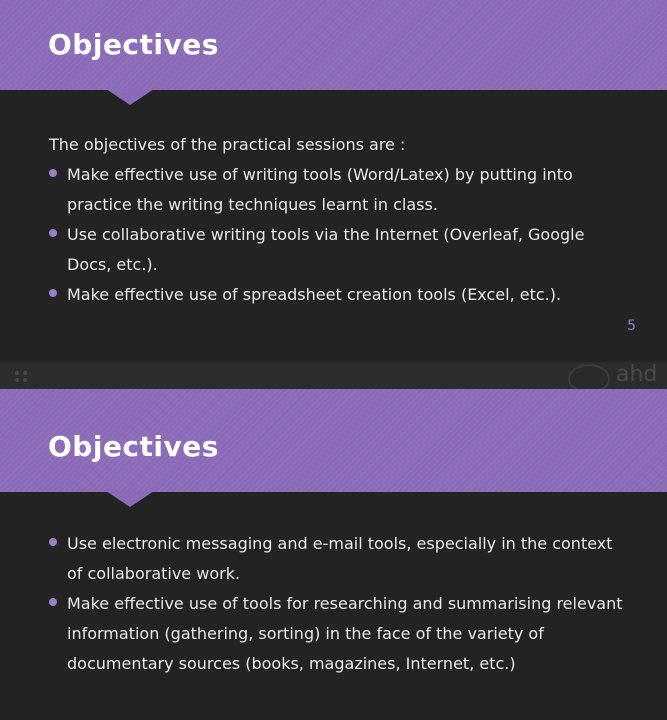  What do you see at coordinates (637, 374) in the screenshot?
I see `watermark-text: ahd` at bounding box center [637, 374].